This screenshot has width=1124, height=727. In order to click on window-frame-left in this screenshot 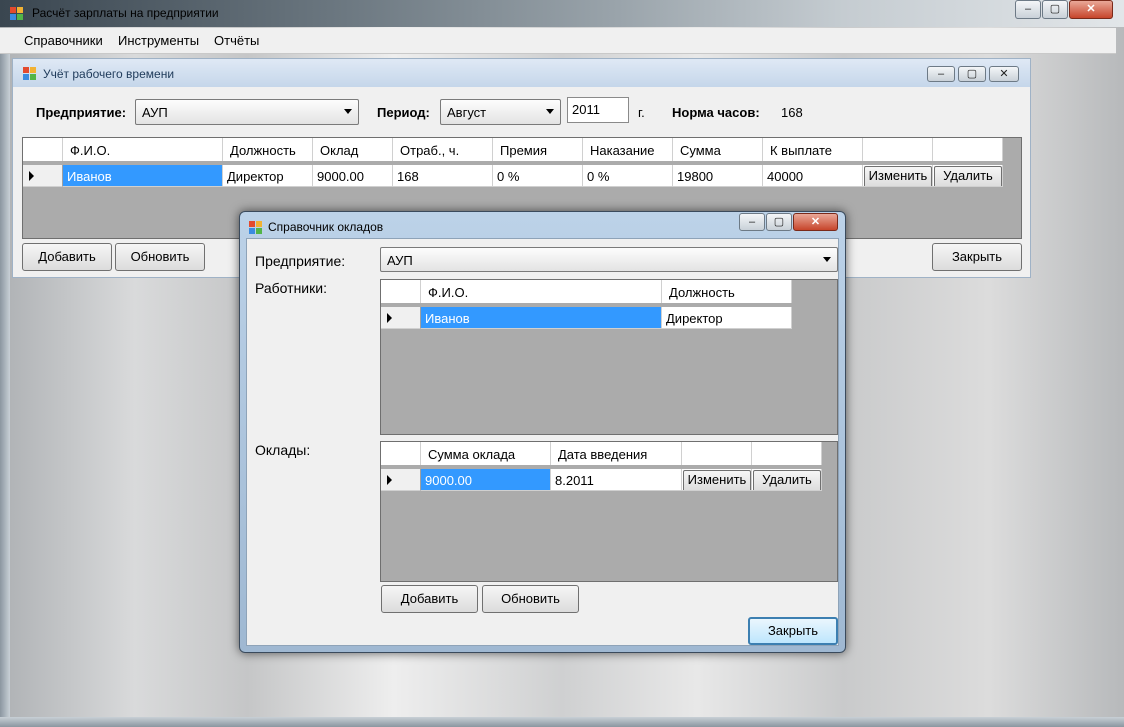, I will do `click(5, 390)`.